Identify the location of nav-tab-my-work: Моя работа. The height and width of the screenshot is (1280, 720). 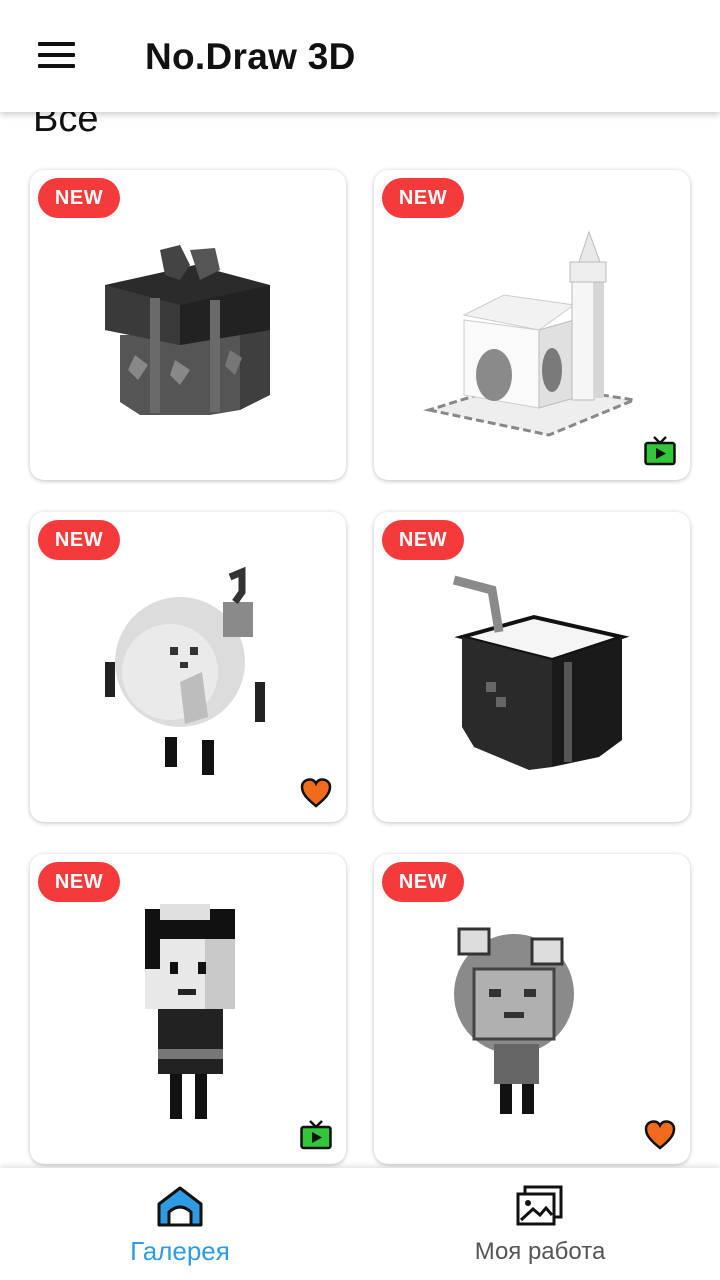
(540, 1224).